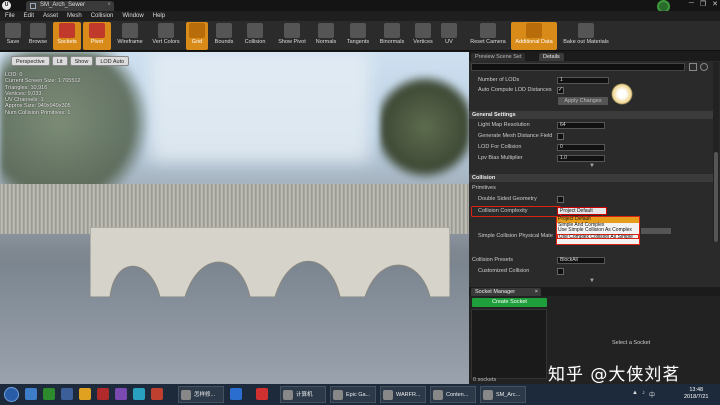  I want to click on app-icon-netease, so click(262, 394).